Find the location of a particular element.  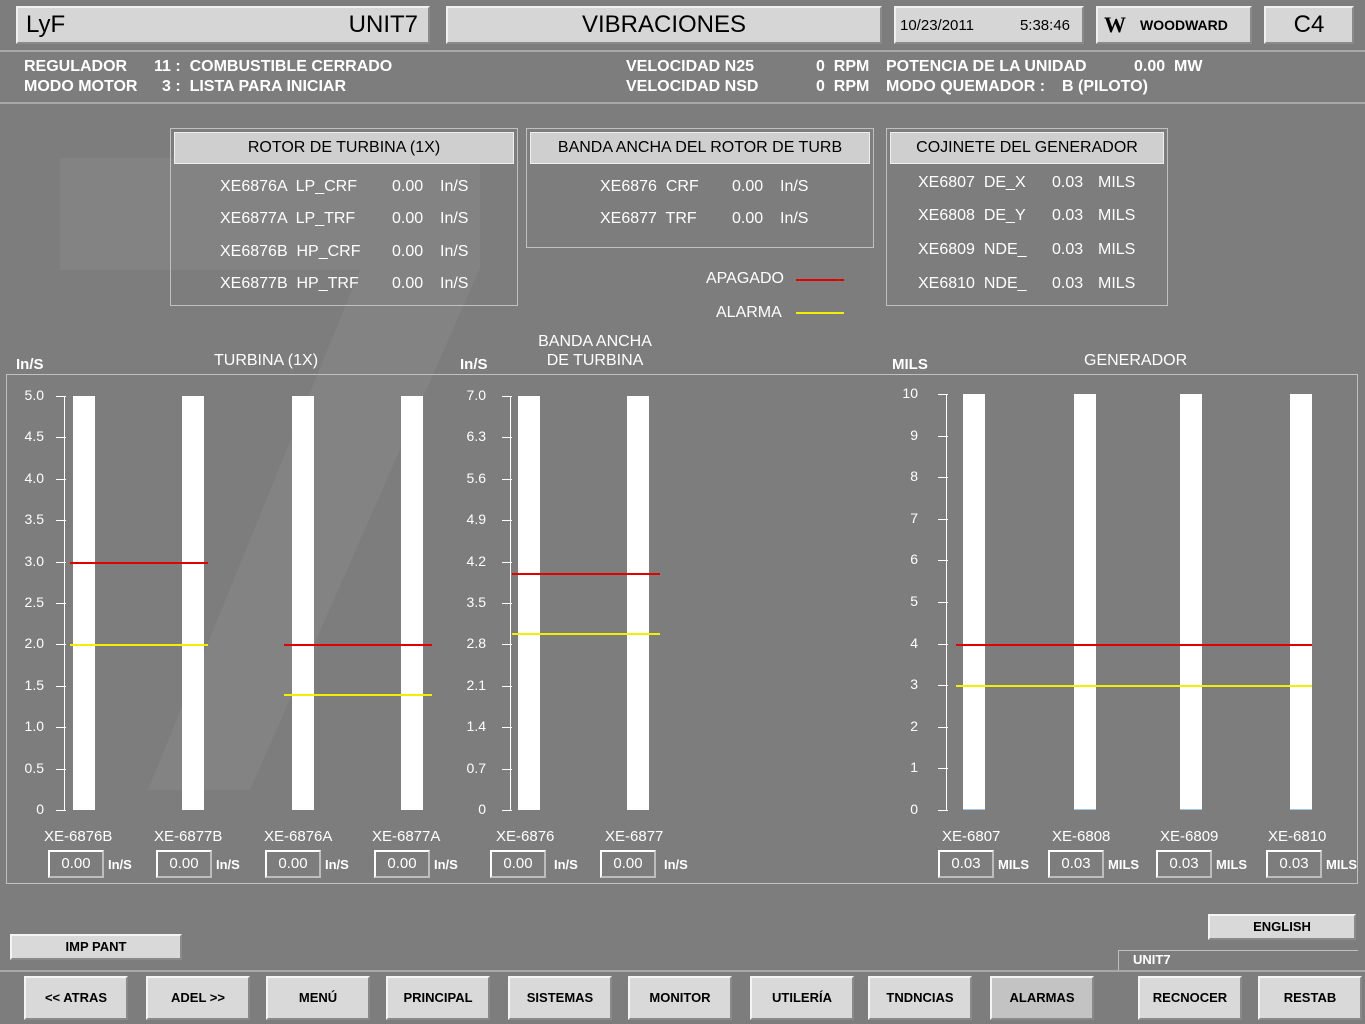

bar-category-label: XE-6807 is located at coordinates (971, 836).